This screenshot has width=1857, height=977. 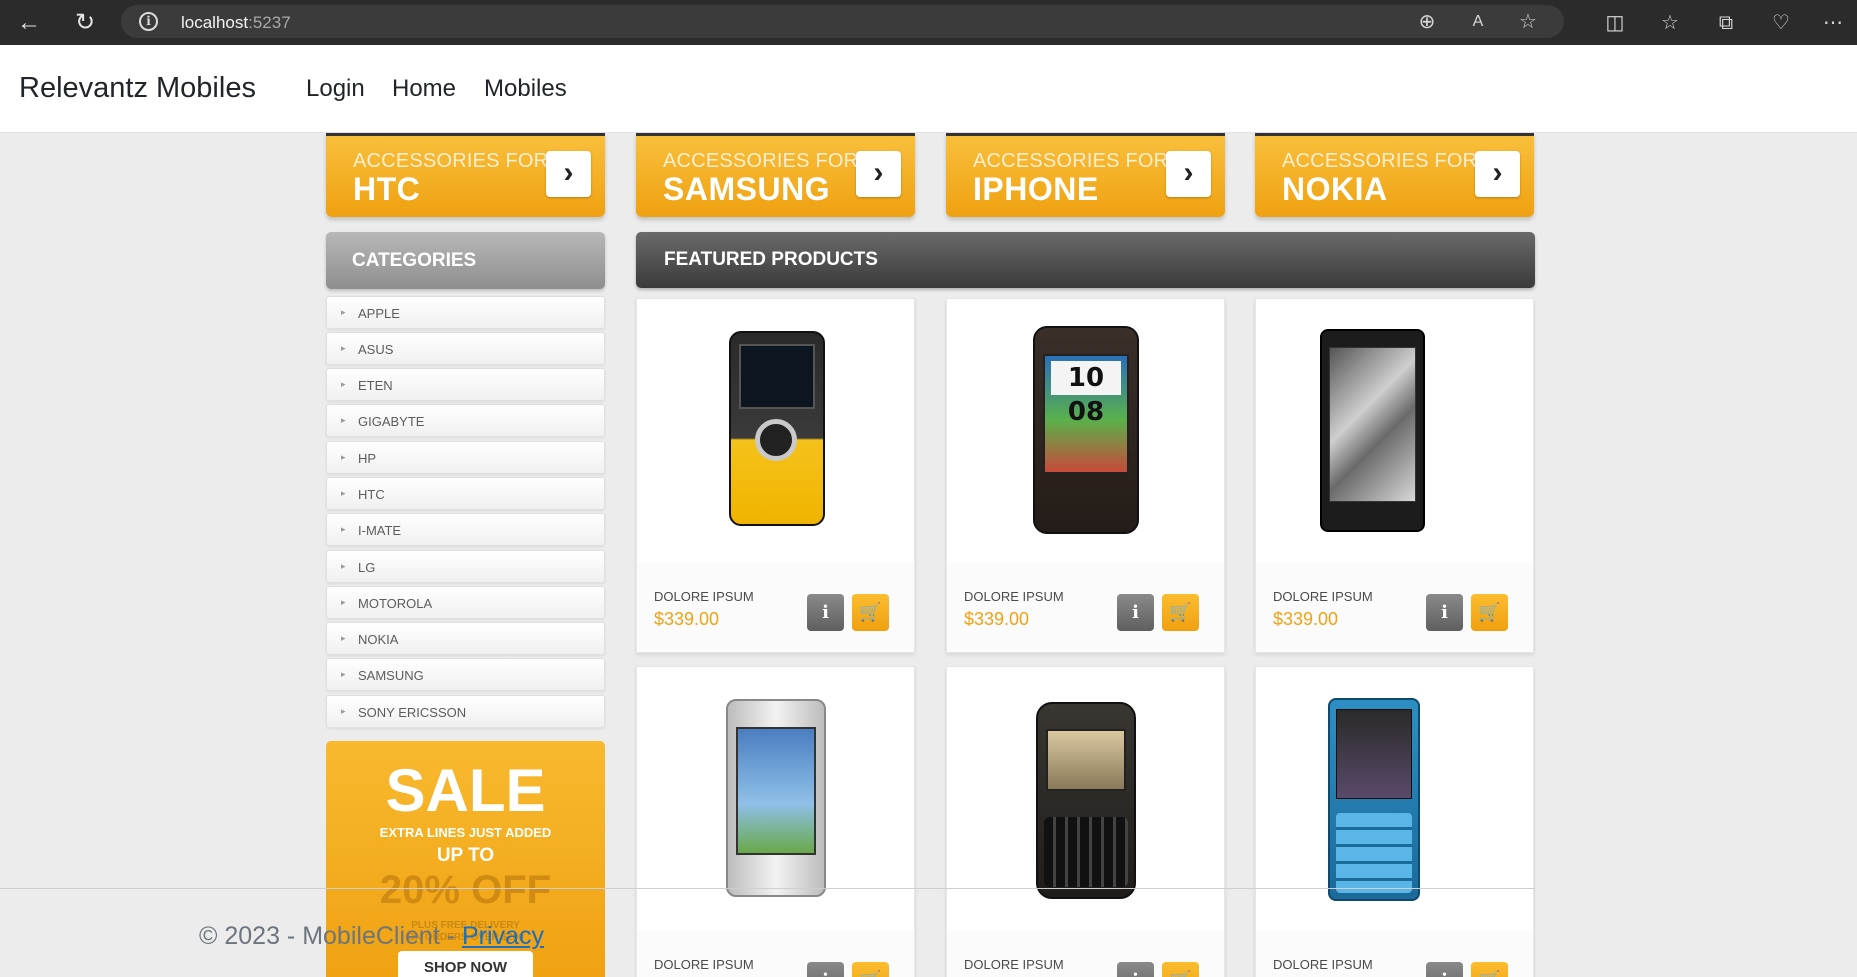 What do you see at coordinates (412, 712) in the screenshot?
I see `category-label: SONY ERICSSON` at bounding box center [412, 712].